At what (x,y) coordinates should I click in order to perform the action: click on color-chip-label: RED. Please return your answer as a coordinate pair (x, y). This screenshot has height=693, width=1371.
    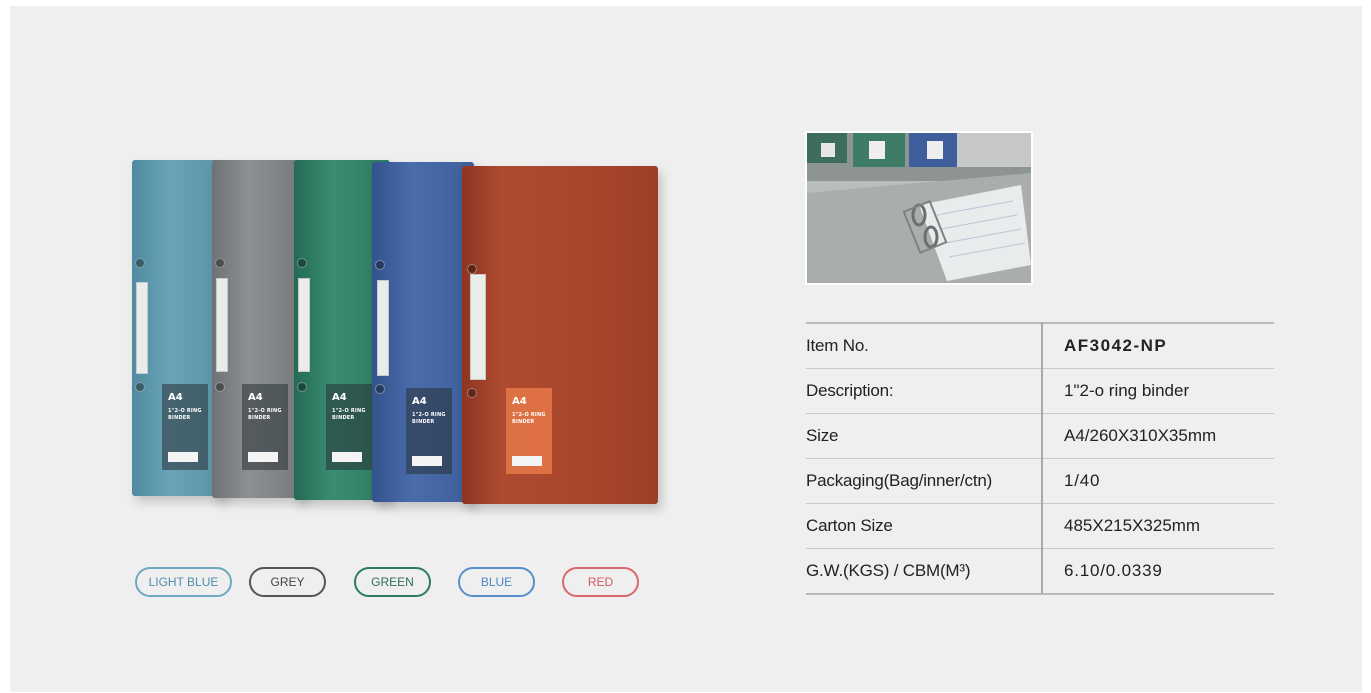
    Looking at the image, I should click on (600, 582).